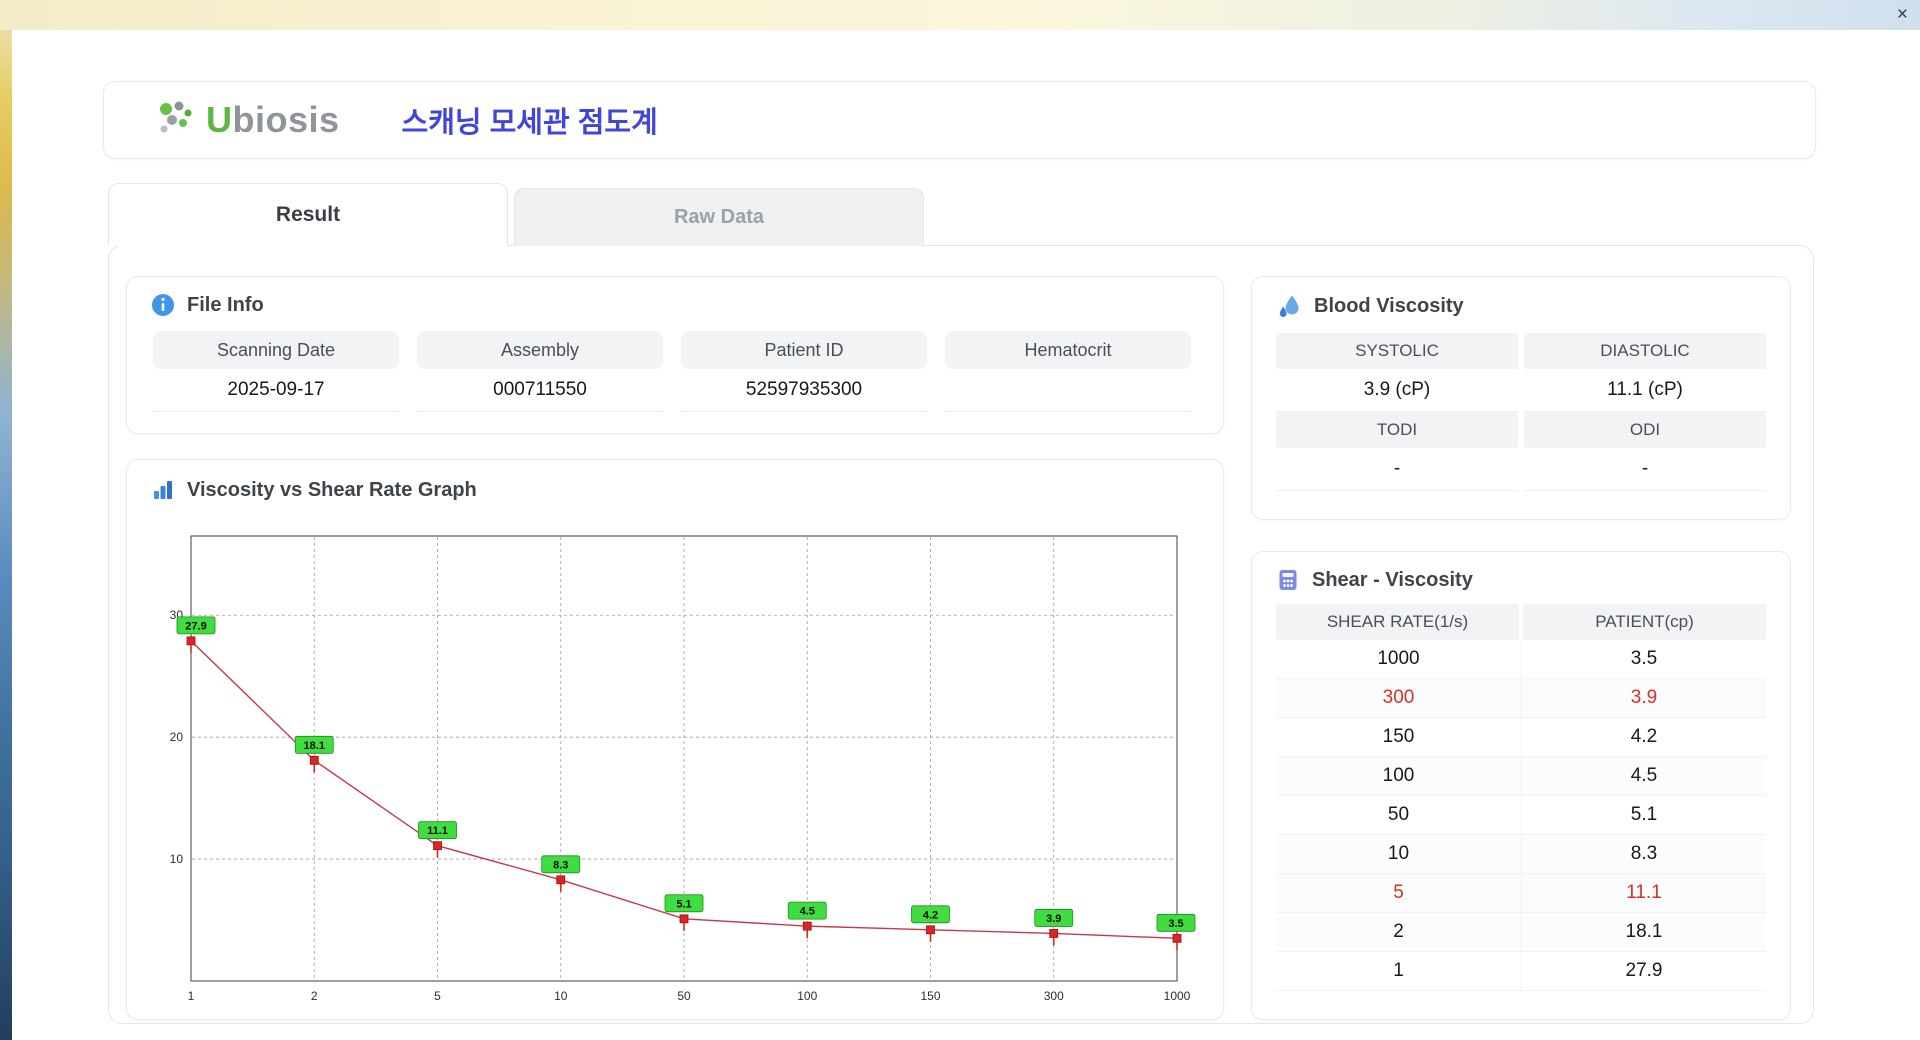 This screenshot has width=1920, height=1040. I want to click on shear-rate-value: 1000, so click(1398, 658).